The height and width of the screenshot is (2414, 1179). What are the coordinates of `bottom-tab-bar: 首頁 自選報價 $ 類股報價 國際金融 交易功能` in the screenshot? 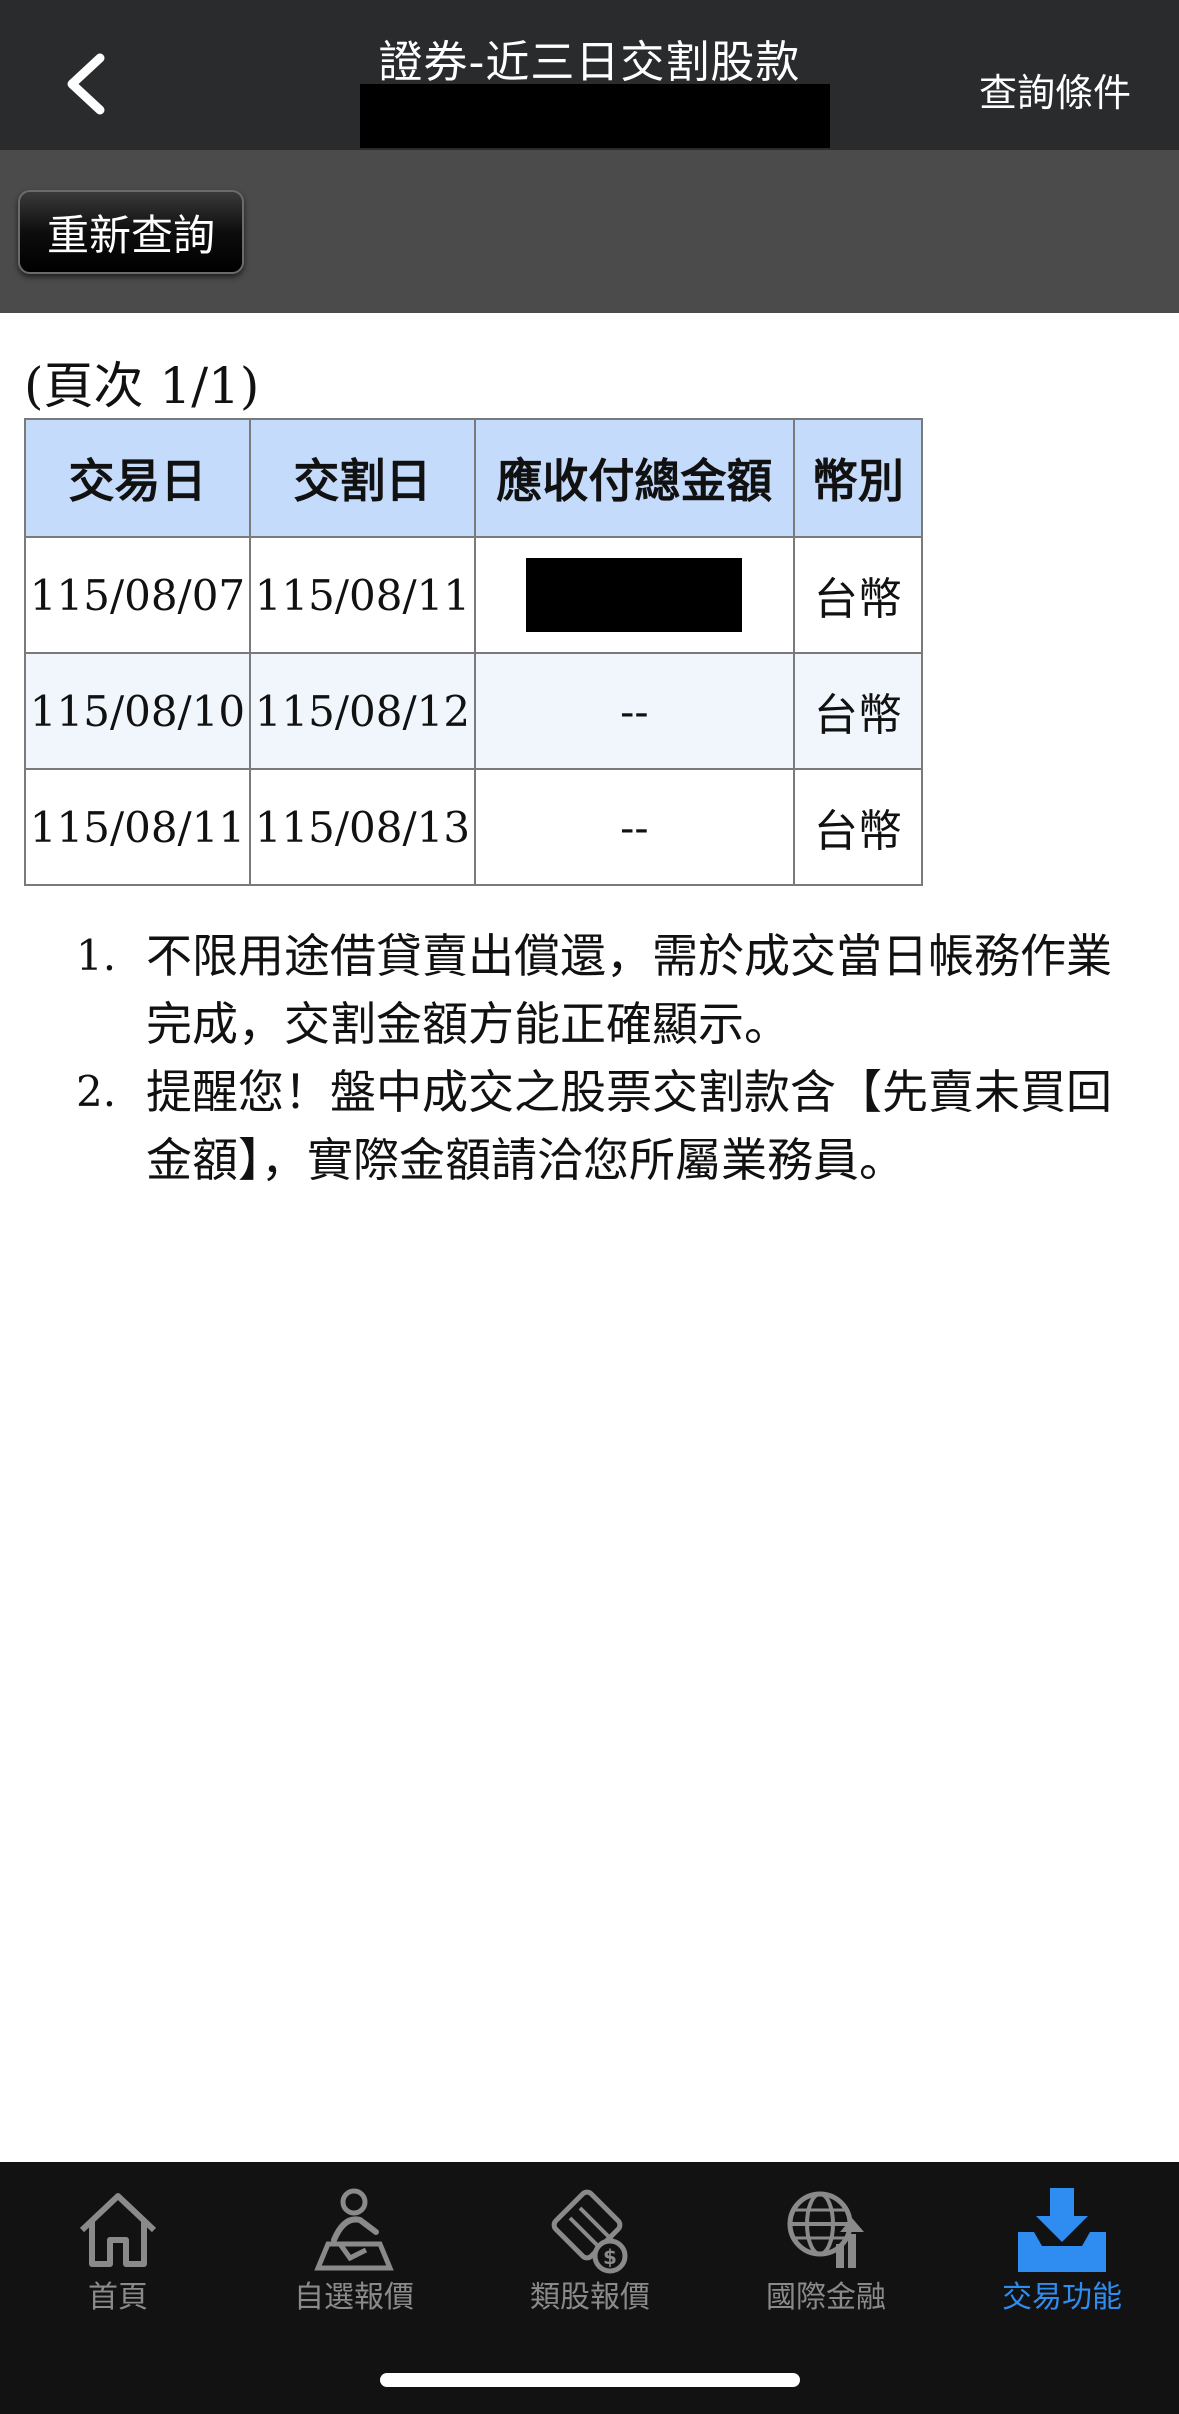 It's located at (589, 2288).